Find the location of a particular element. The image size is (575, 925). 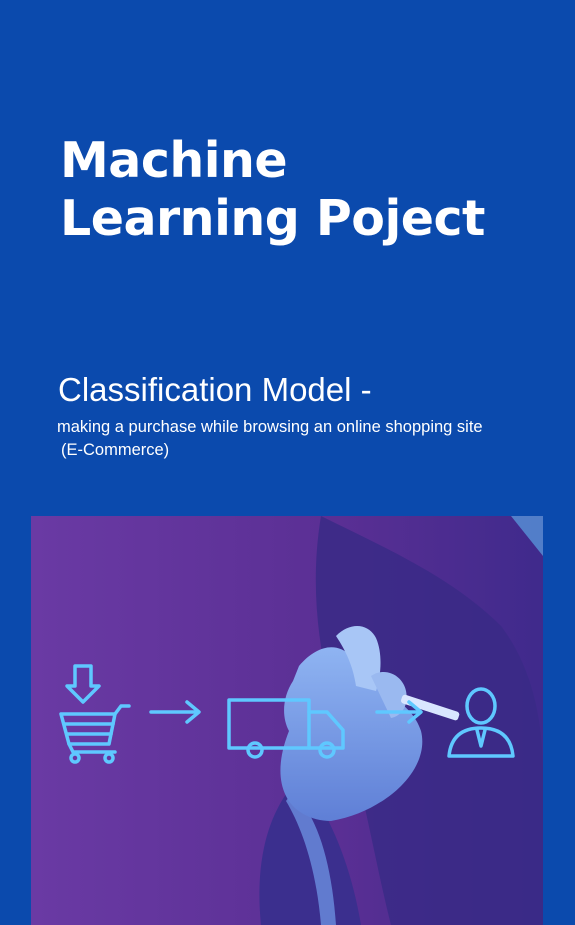

page-title: Machine Learning Poject is located at coordinates (272, 190).